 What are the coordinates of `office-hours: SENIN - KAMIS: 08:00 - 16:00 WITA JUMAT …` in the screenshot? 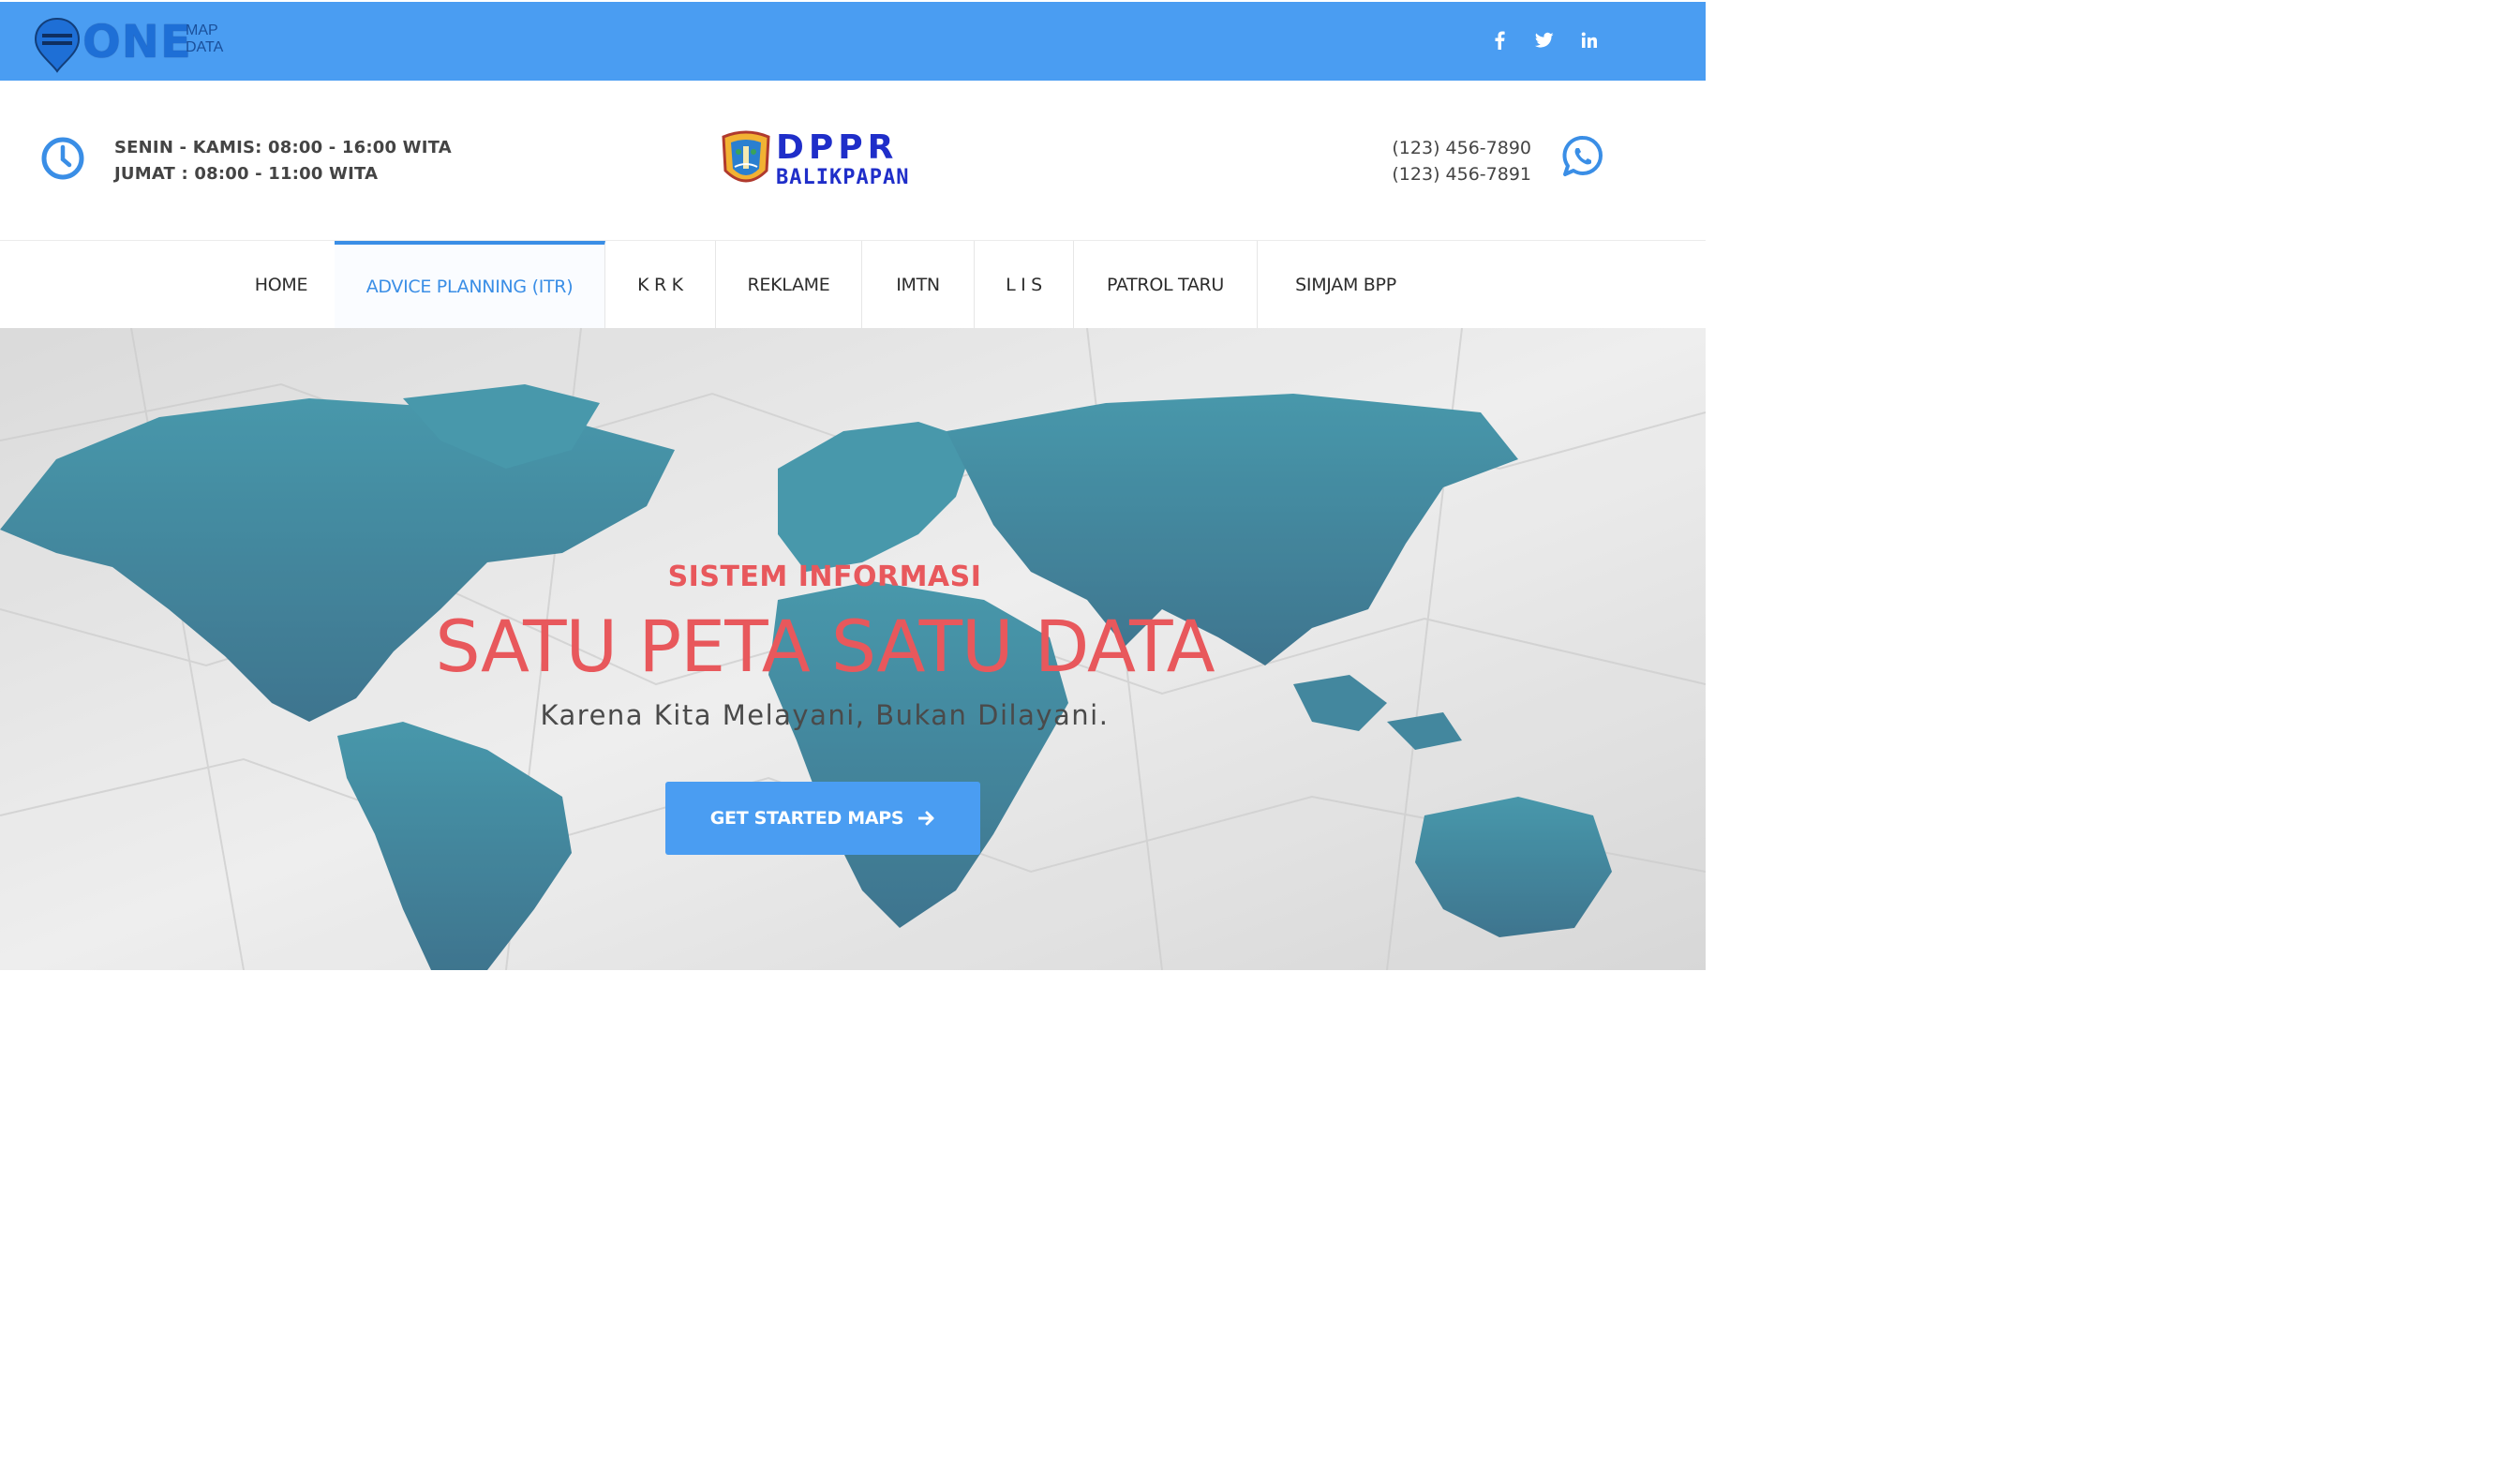 It's located at (283, 161).